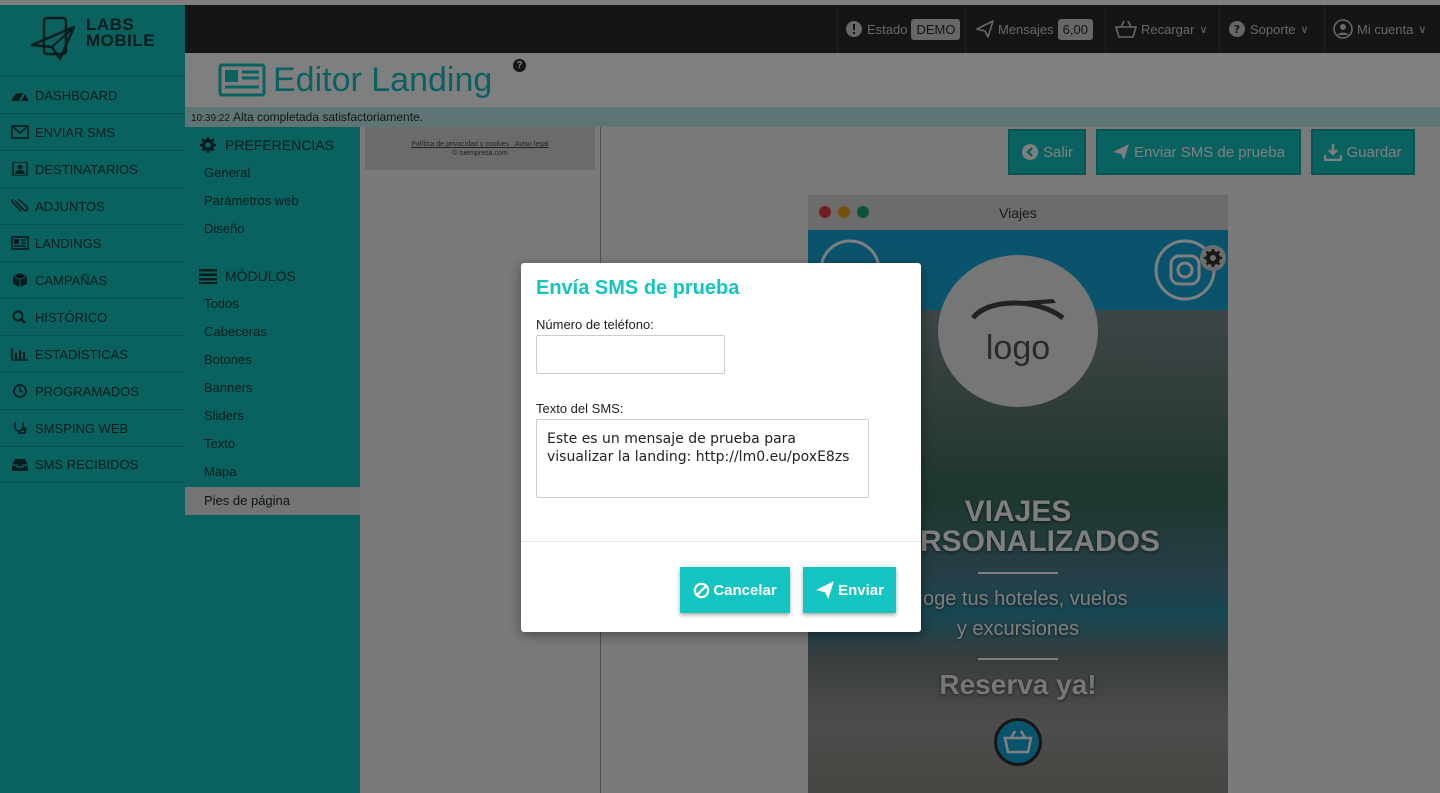  I want to click on cancel-button: Cancelar, so click(735, 590).